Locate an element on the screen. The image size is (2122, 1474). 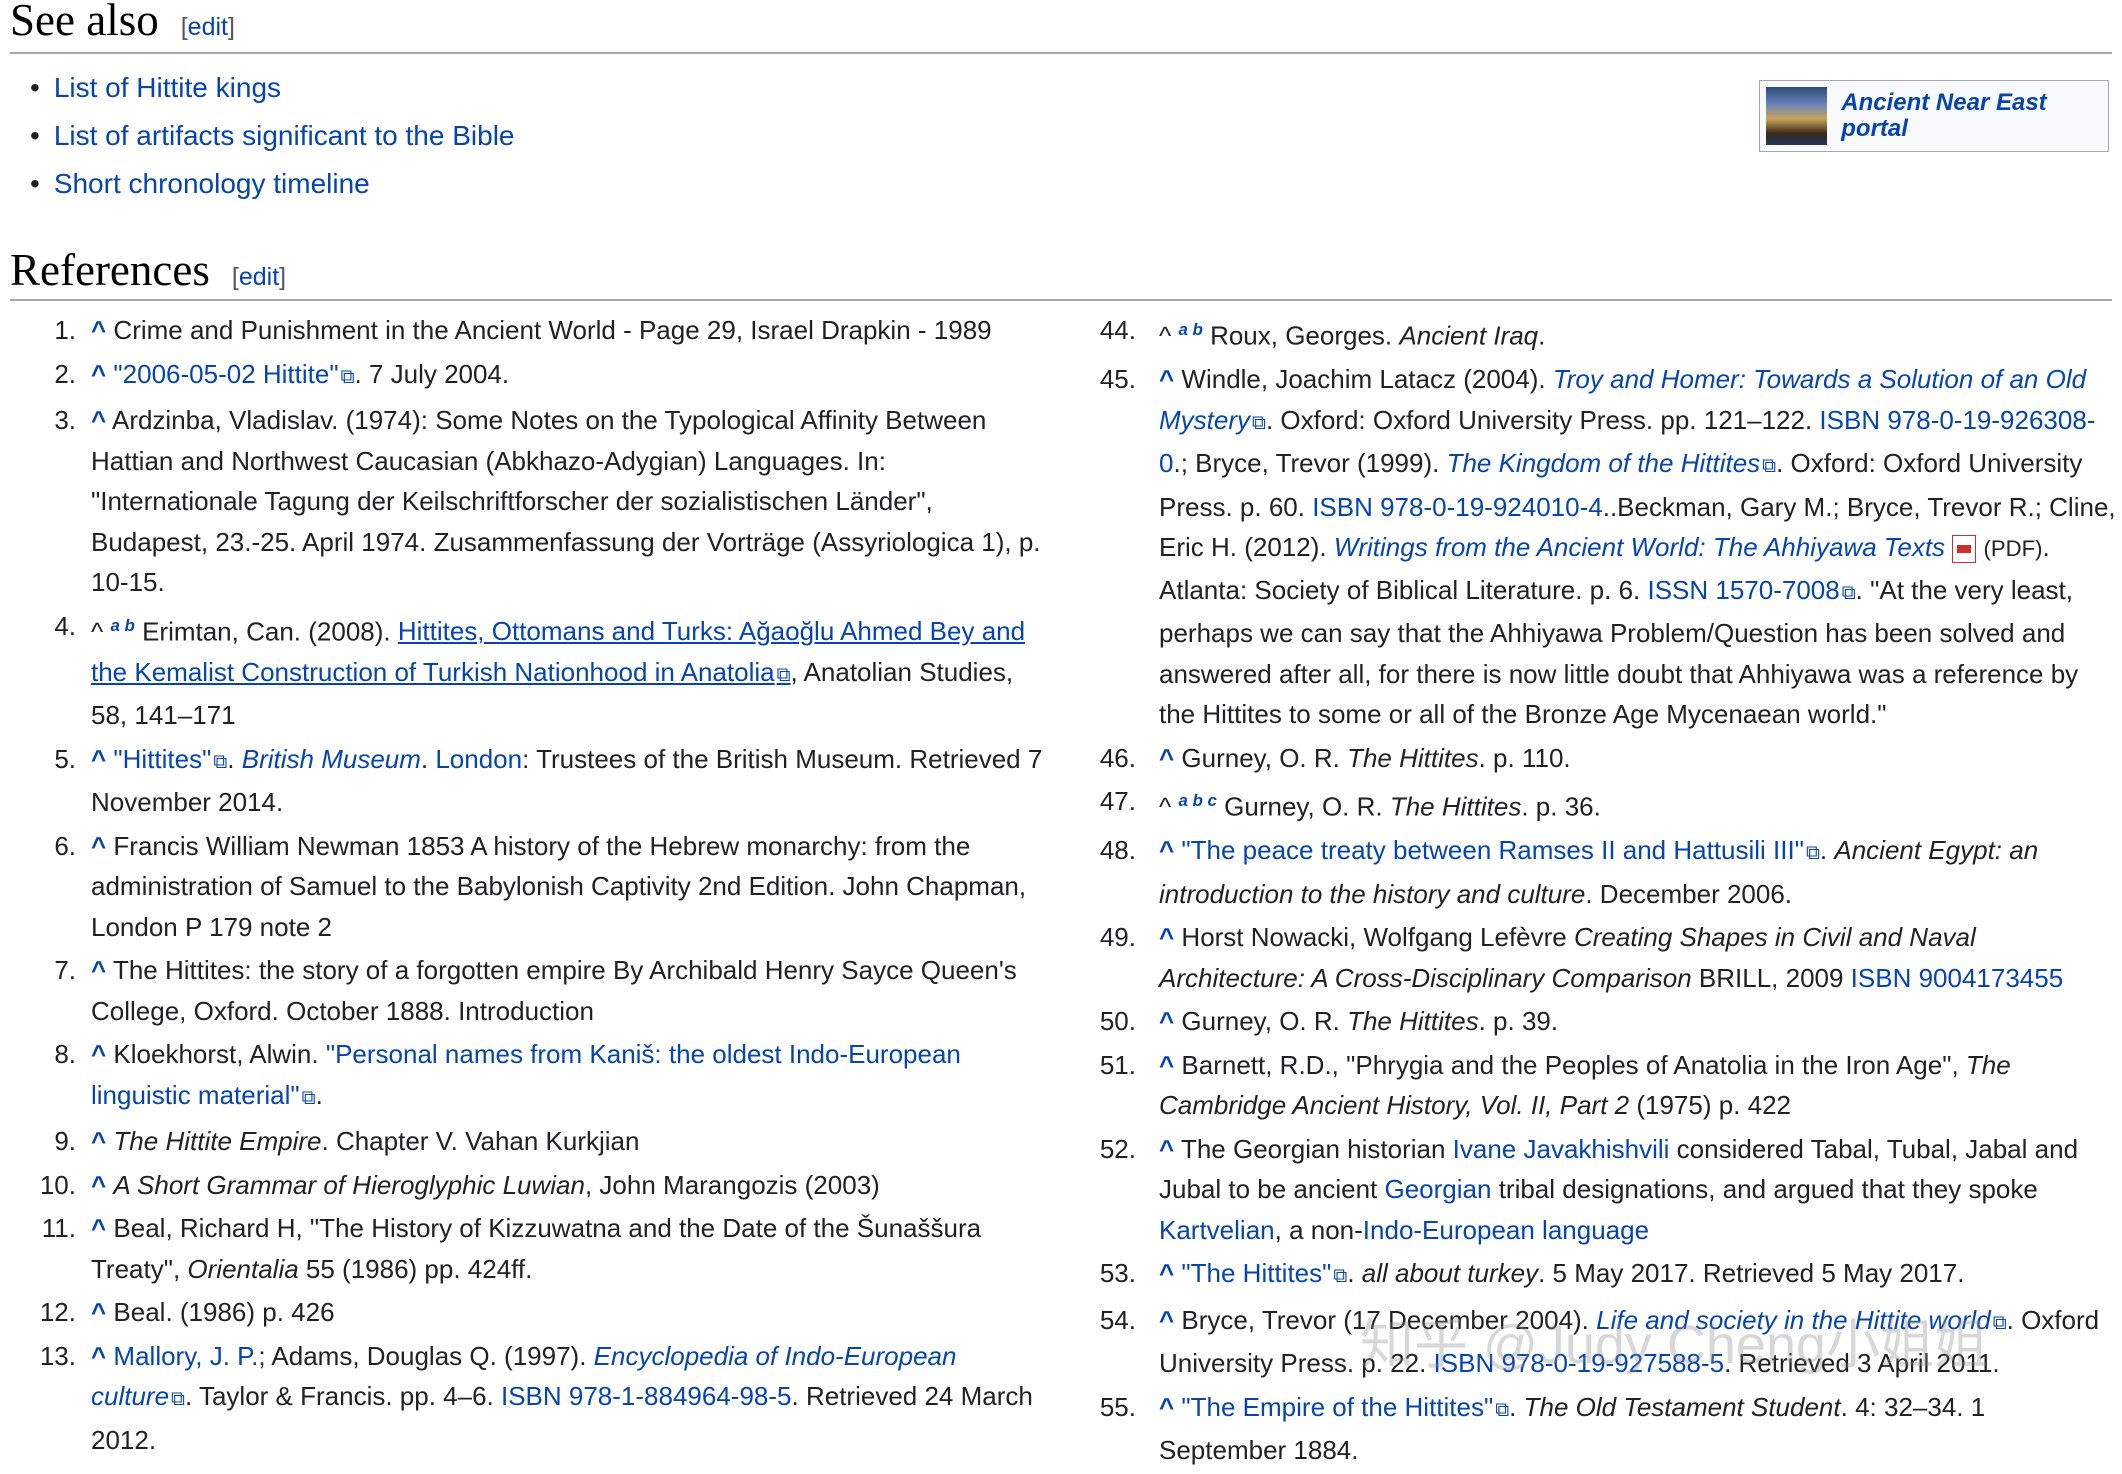
list-item: List of Hittite kings is located at coordinates (272, 88).